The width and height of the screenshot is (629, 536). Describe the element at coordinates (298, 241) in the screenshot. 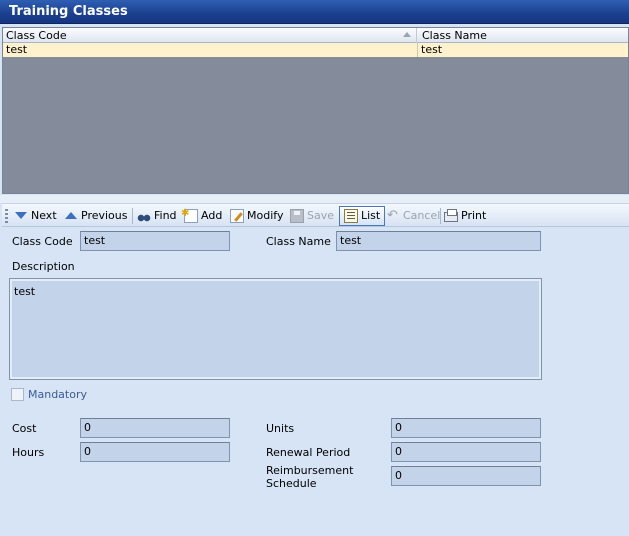

I see `class-name-label: Class Name` at that location.